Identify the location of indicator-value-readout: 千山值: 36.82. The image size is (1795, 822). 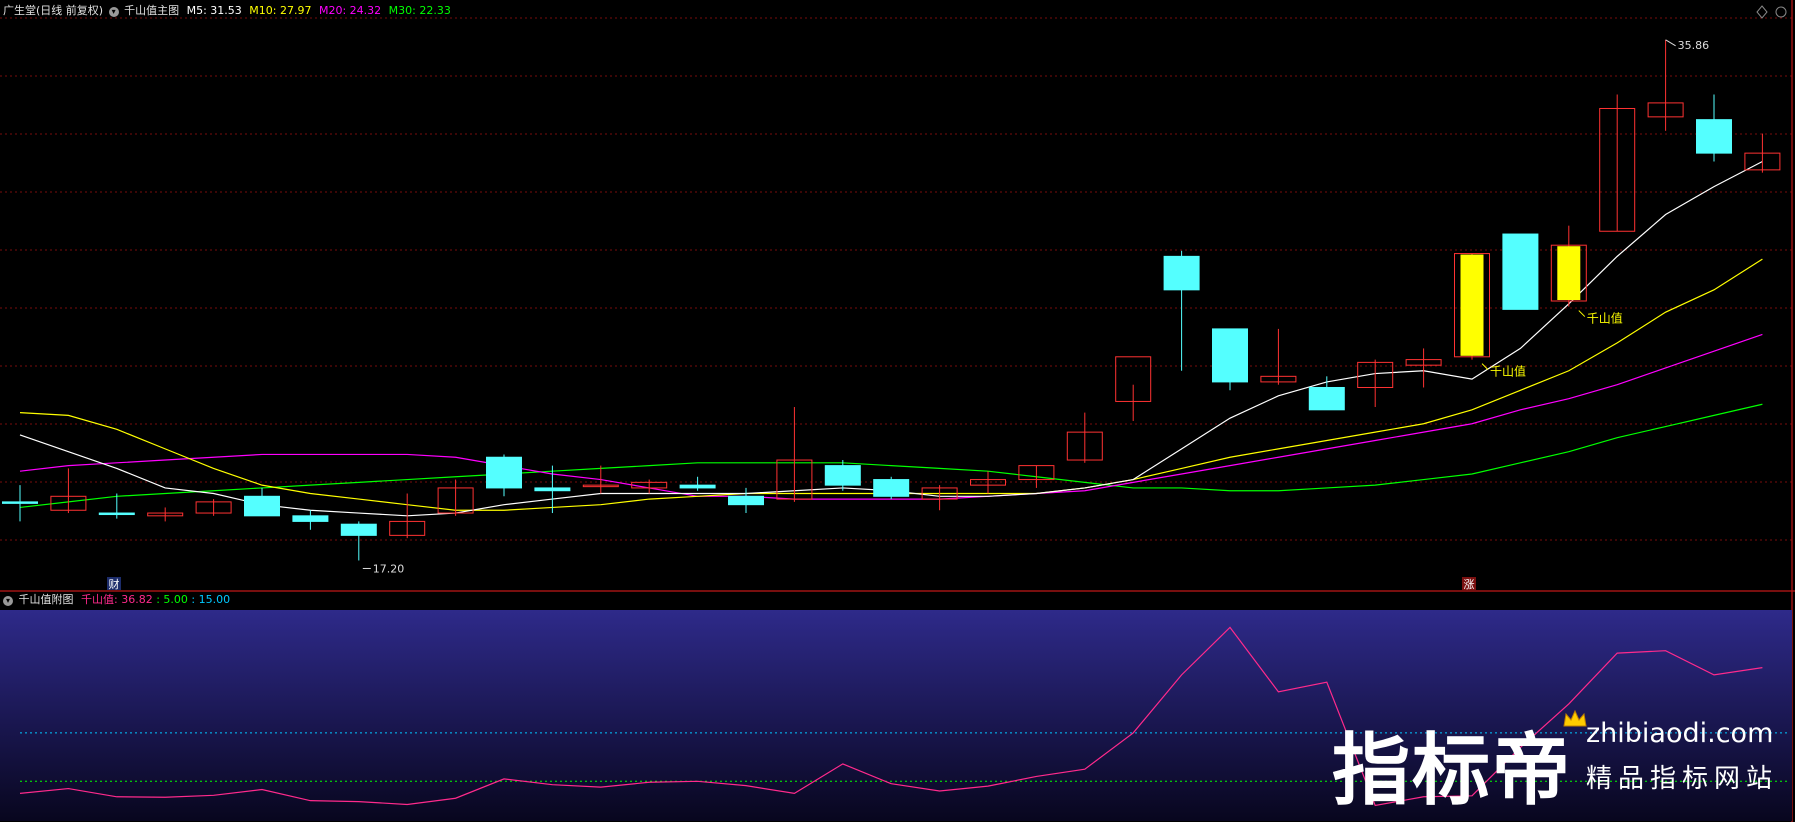
(117, 599).